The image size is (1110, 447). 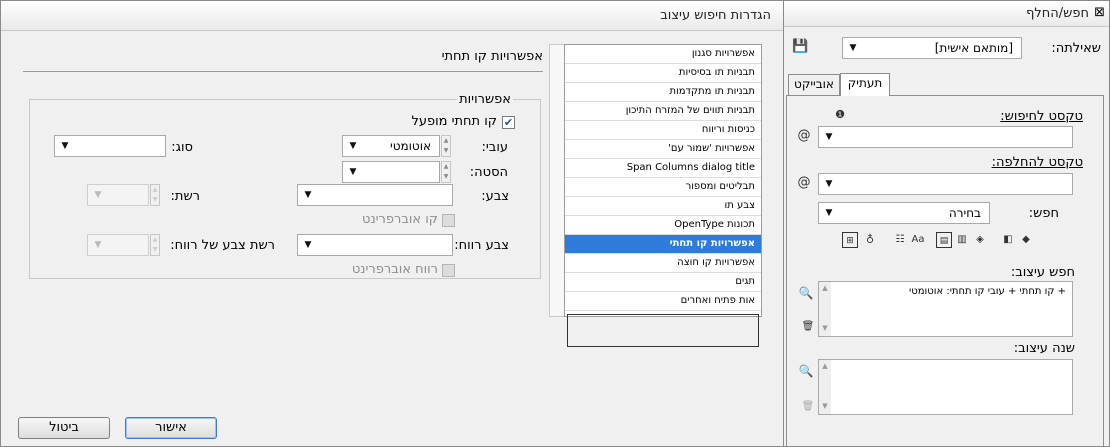 What do you see at coordinates (492, 56) in the screenshot?
I see `section-title: אפשרויות קו תחתי` at bounding box center [492, 56].